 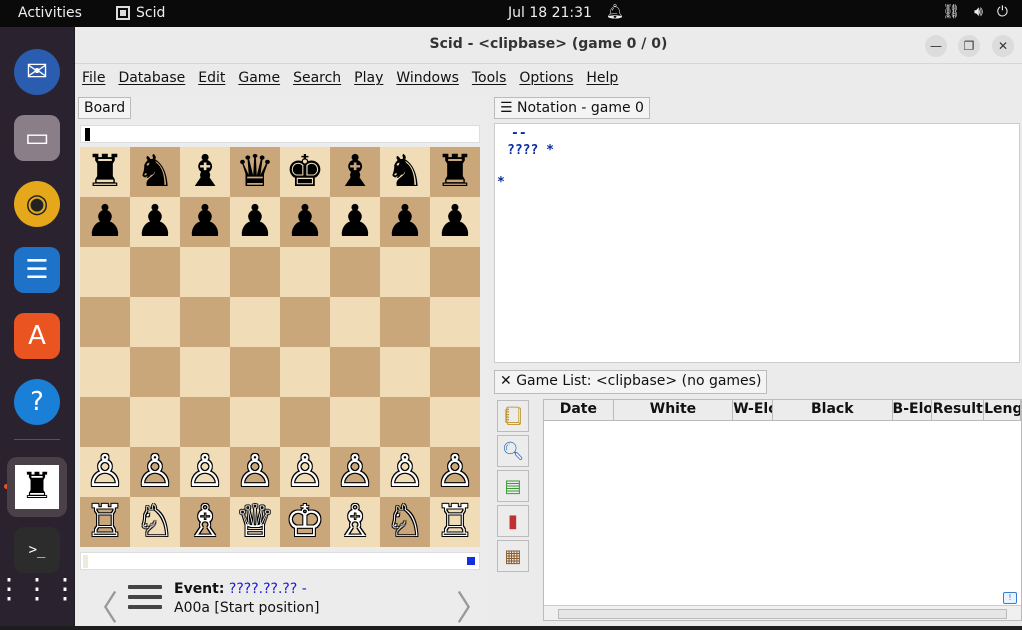 What do you see at coordinates (140, 13) in the screenshot?
I see `app-menu: Scid` at bounding box center [140, 13].